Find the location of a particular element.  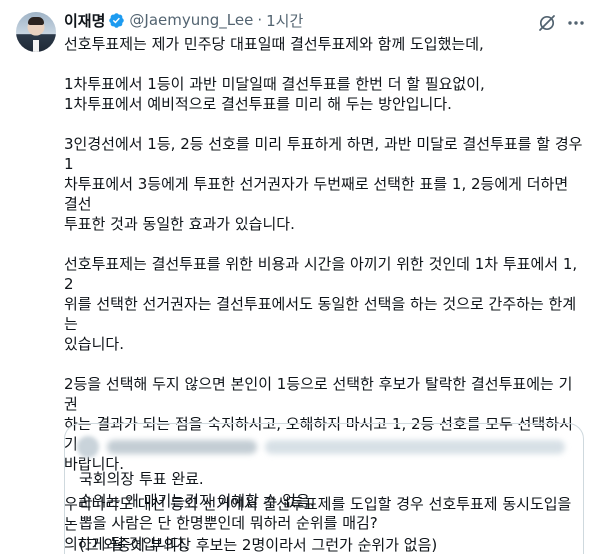

timestamp: 1시간 is located at coordinates (284, 20).